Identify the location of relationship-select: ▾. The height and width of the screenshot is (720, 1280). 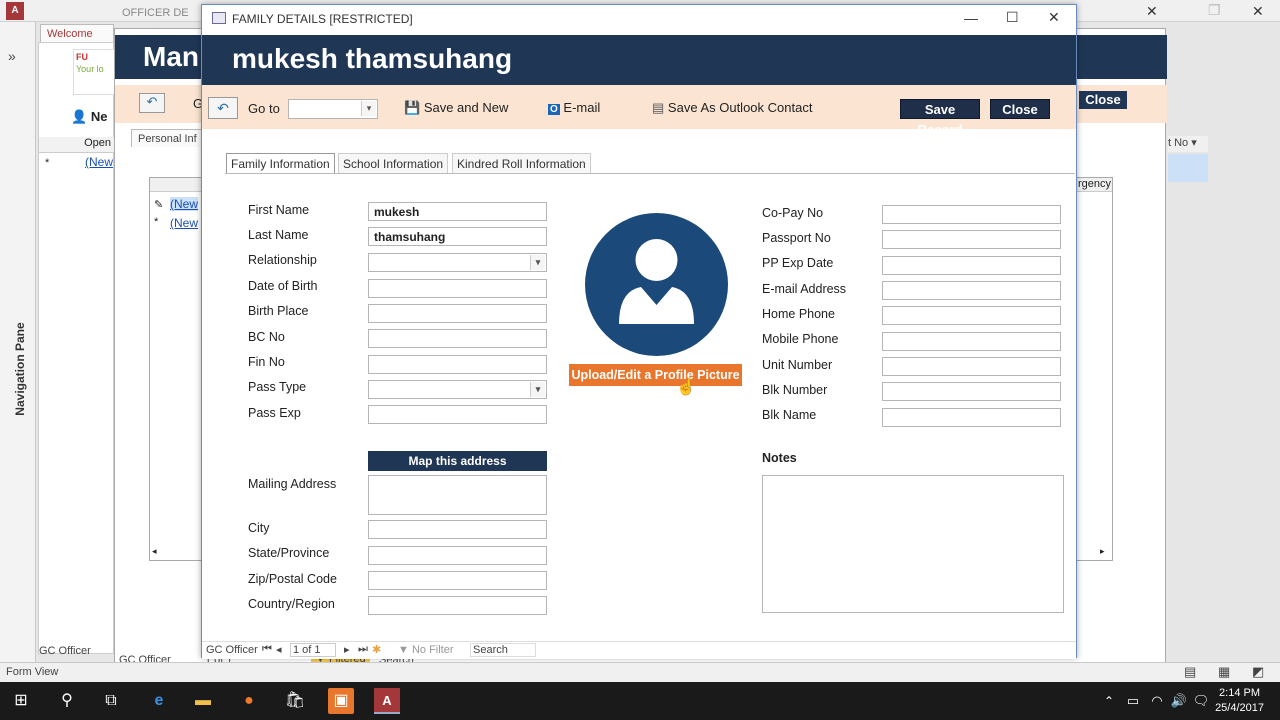
(457, 262).